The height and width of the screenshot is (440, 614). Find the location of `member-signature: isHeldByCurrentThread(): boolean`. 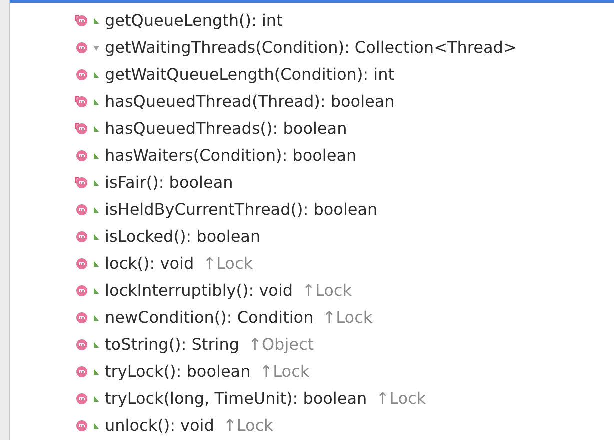

member-signature: isHeldByCurrentThread(): boolean is located at coordinates (241, 209).